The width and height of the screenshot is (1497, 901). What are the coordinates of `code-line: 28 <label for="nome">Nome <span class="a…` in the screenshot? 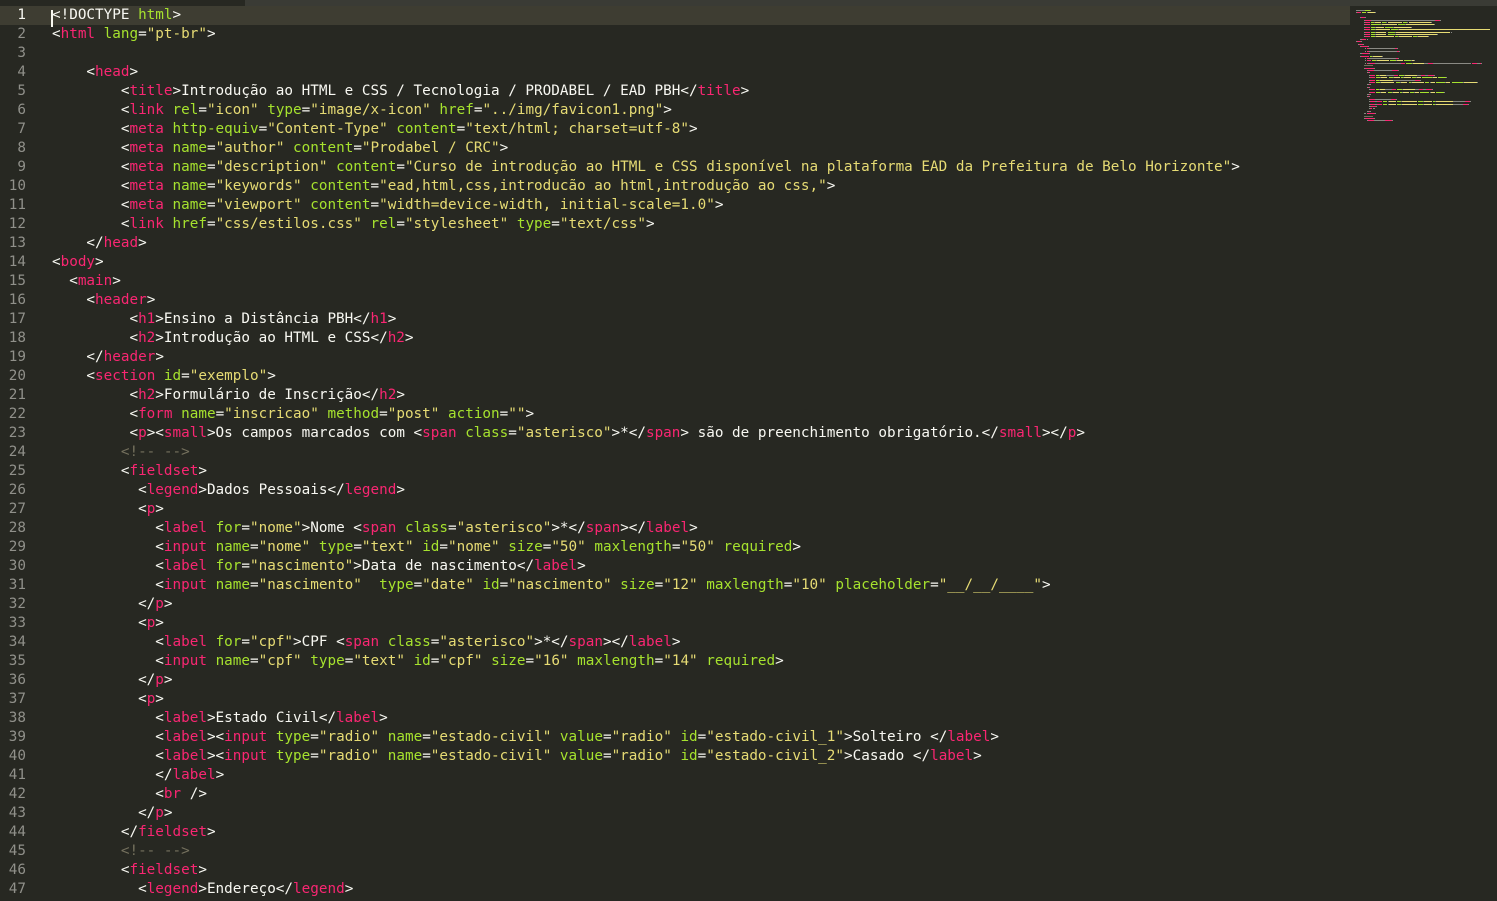 It's located at (675, 528).